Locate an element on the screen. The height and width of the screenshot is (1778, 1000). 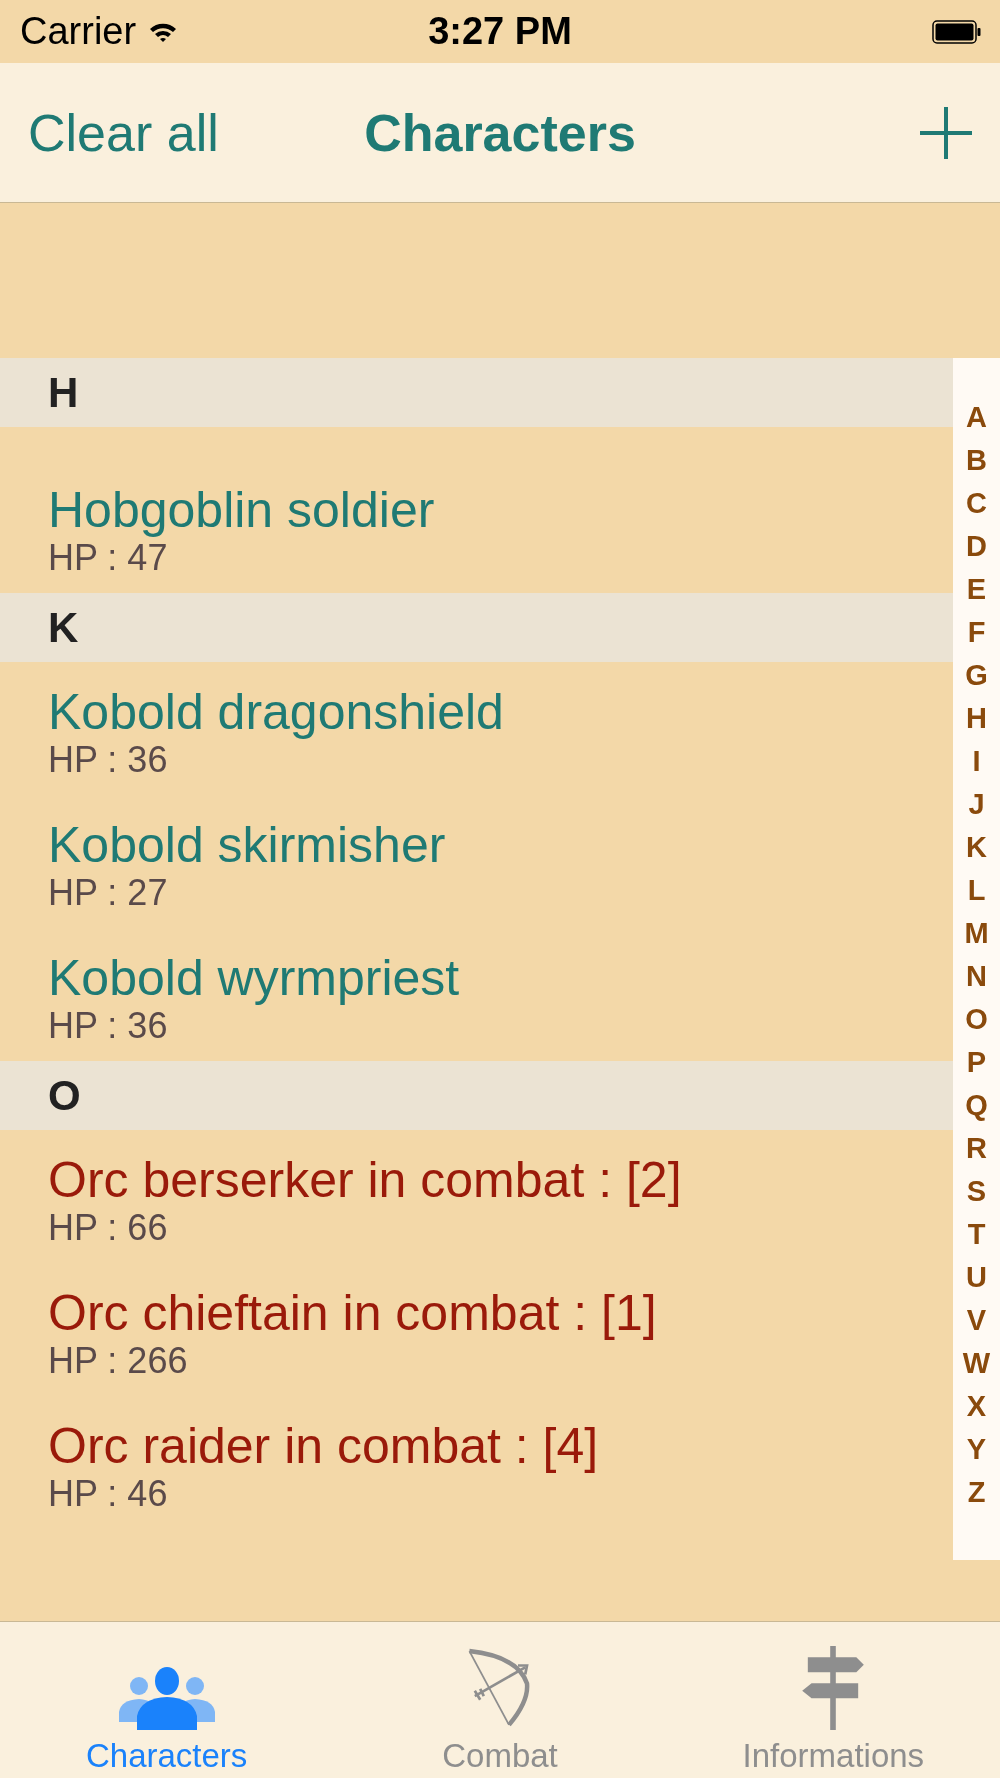
add-icon is located at coordinates (946, 132).